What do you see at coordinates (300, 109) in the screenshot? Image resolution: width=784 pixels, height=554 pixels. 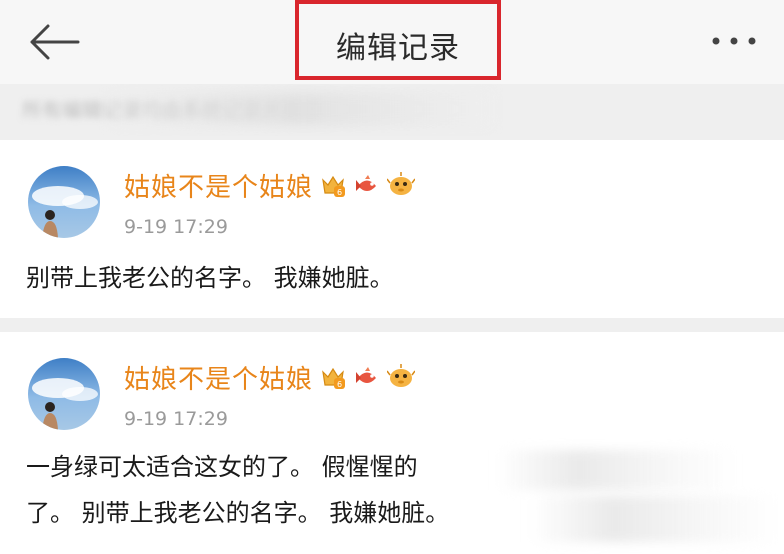 I see `notice-blur-overlay` at bounding box center [300, 109].